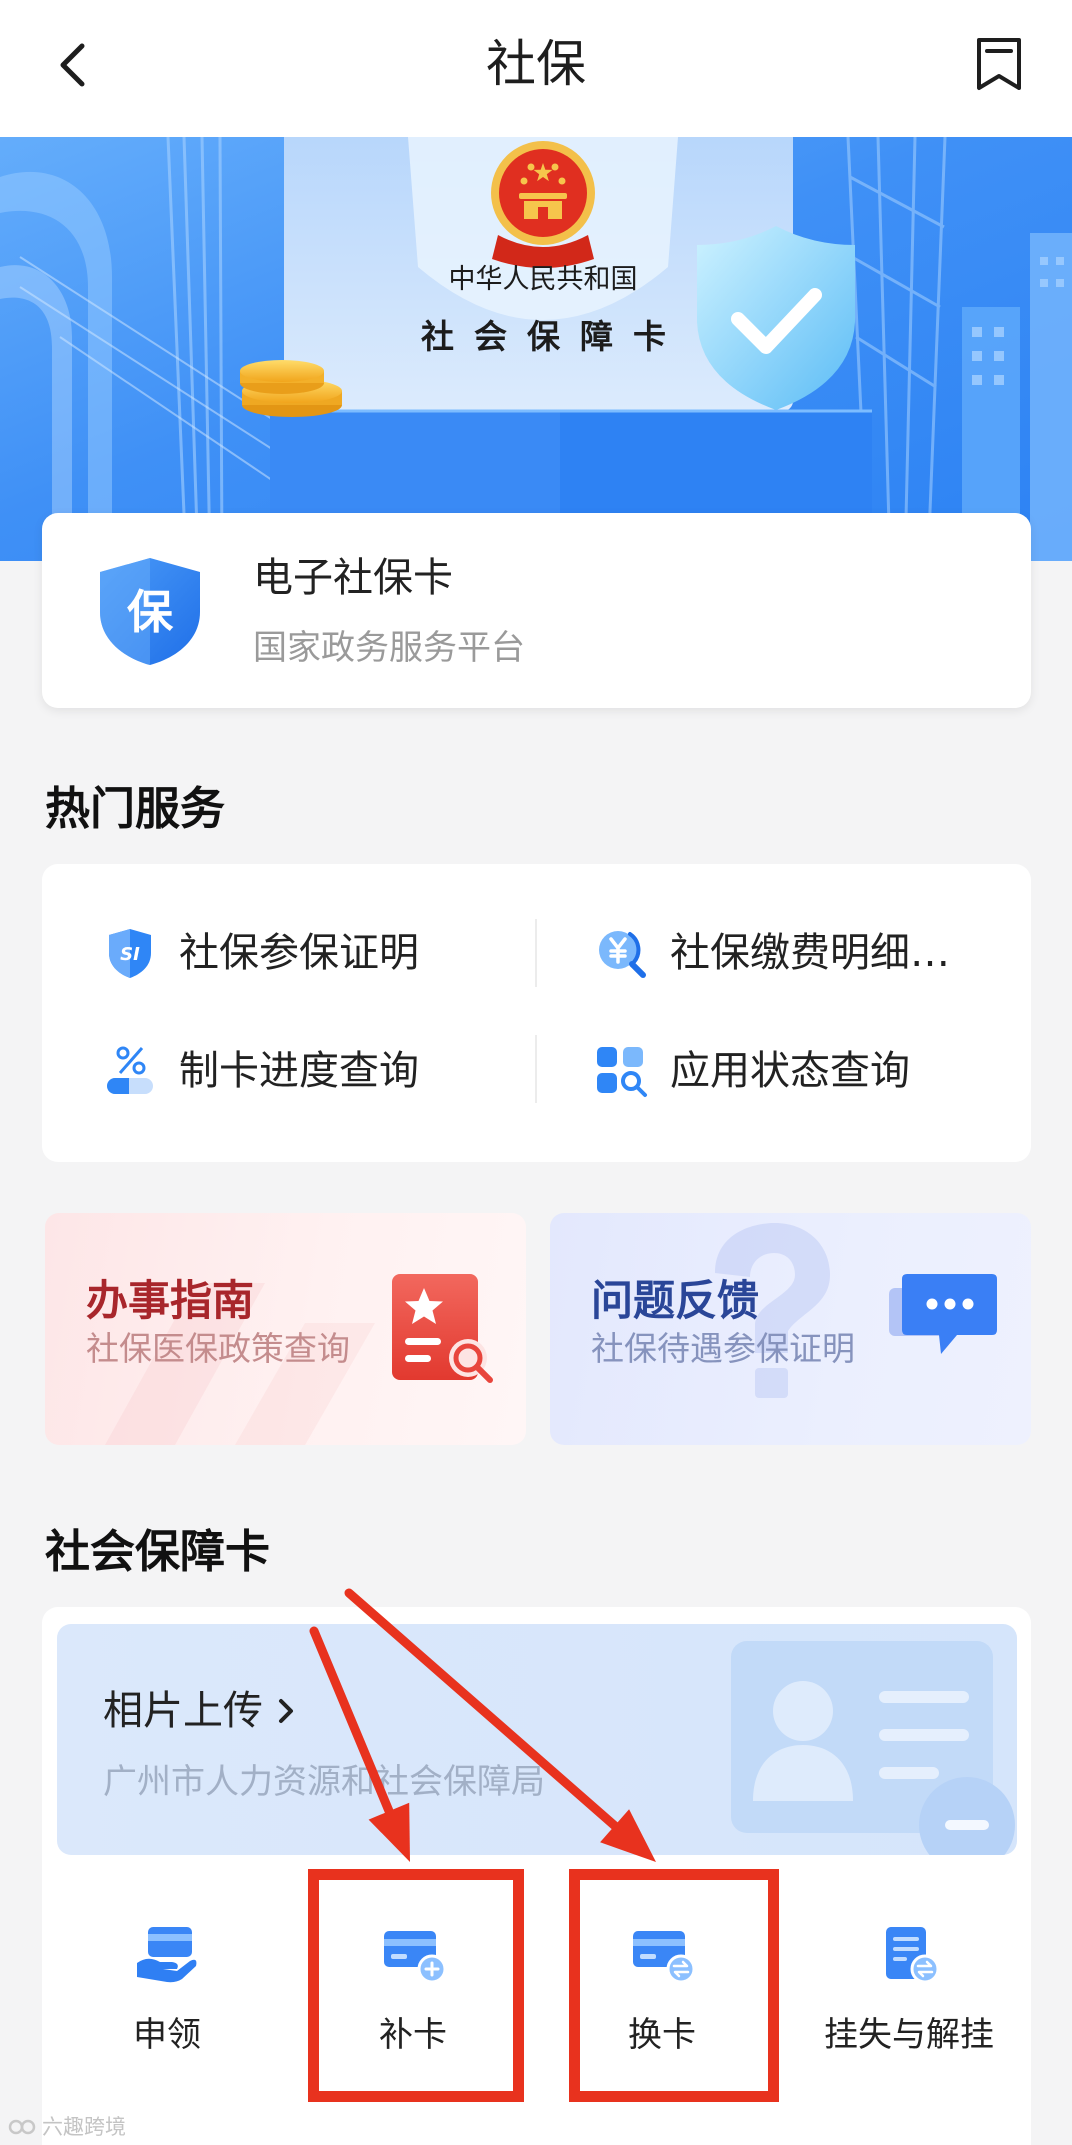  Describe the element at coordinates (536, 1013) in the screenshot. I see `hot-services-panel: SI 社保参保证明 社保缴费明细… 制卡进度查询 应用状态查询` at that location.